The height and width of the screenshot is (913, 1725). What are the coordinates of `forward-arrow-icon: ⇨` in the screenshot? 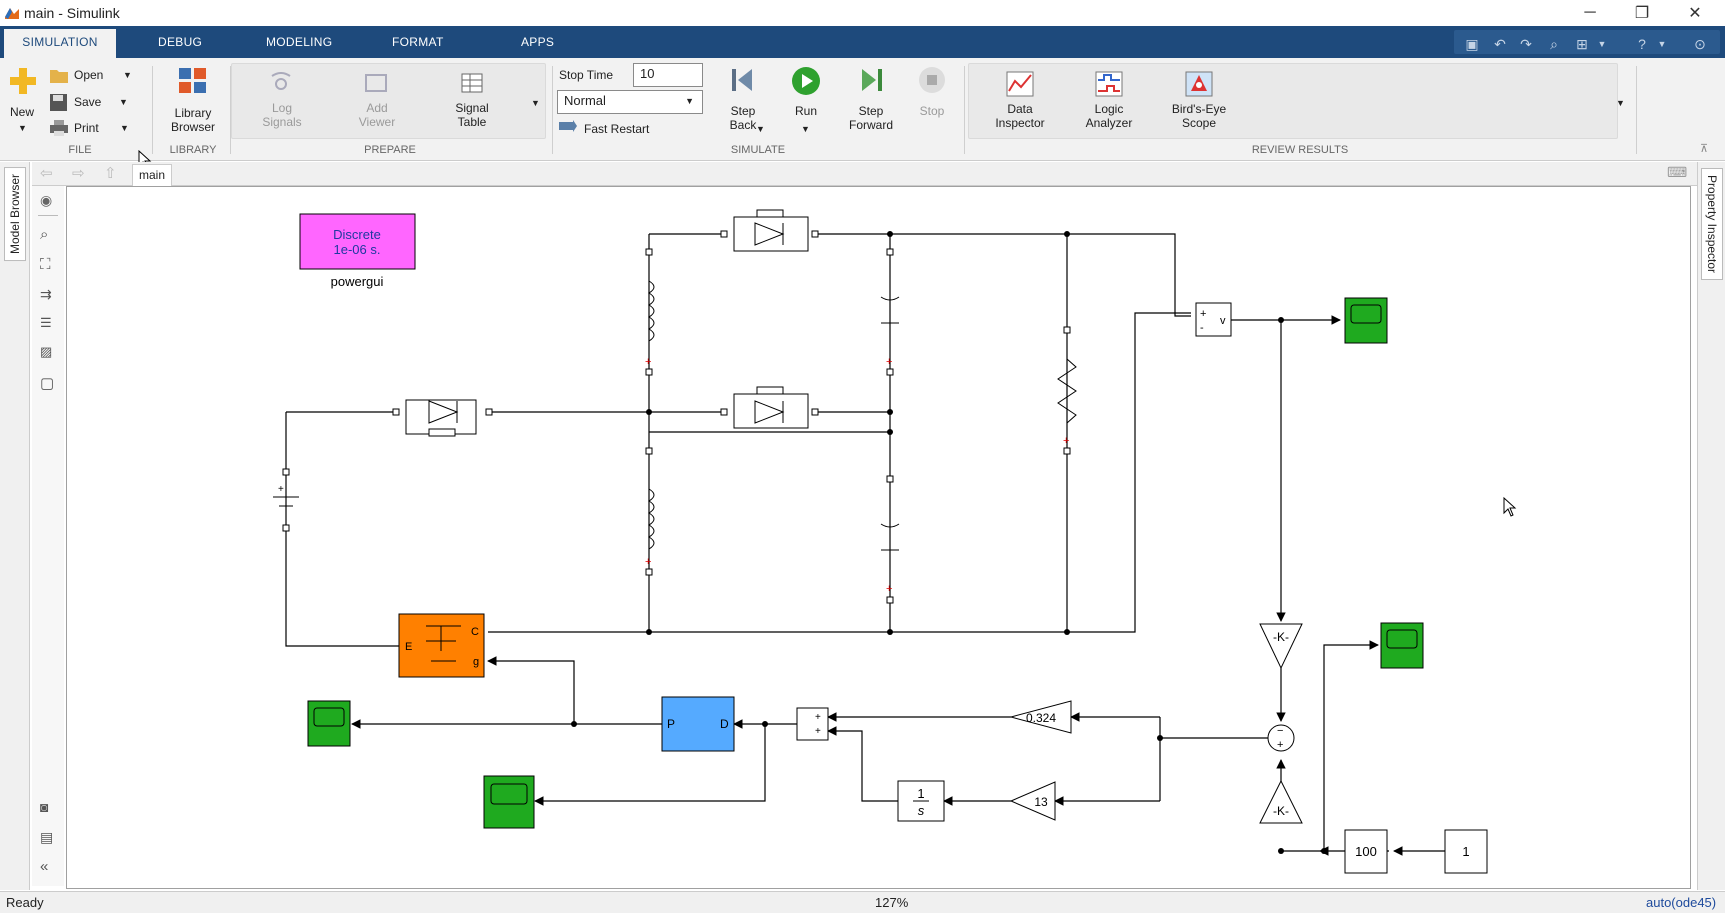 It's located at (78, 173).